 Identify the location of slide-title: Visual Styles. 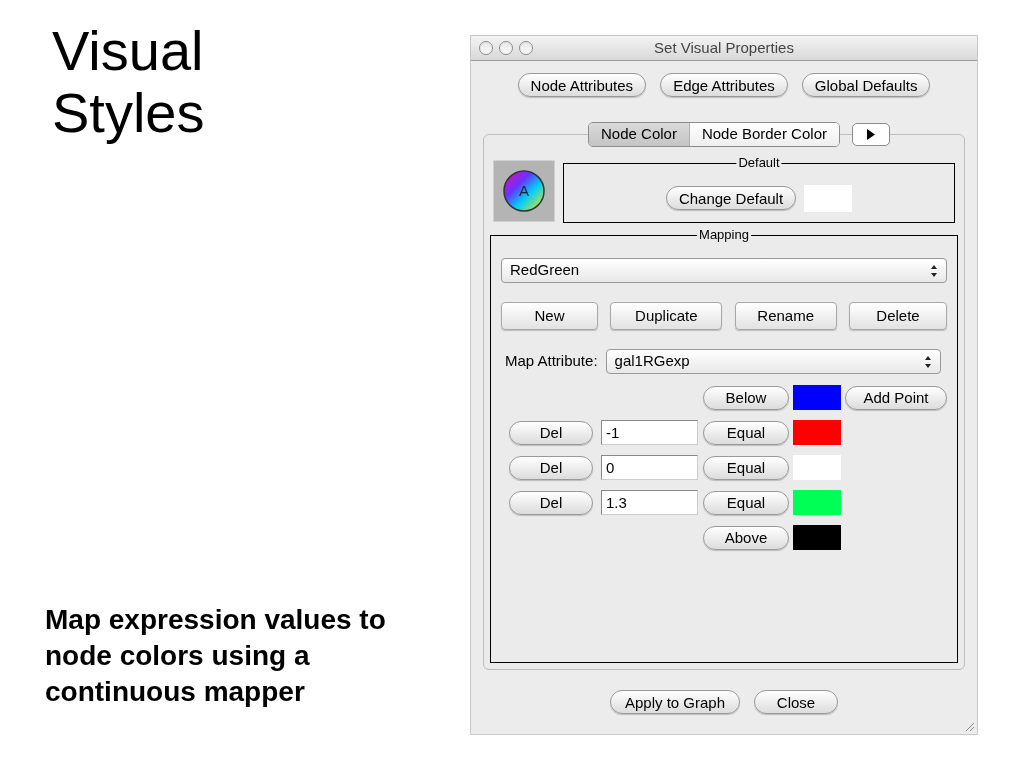
(128, 82).